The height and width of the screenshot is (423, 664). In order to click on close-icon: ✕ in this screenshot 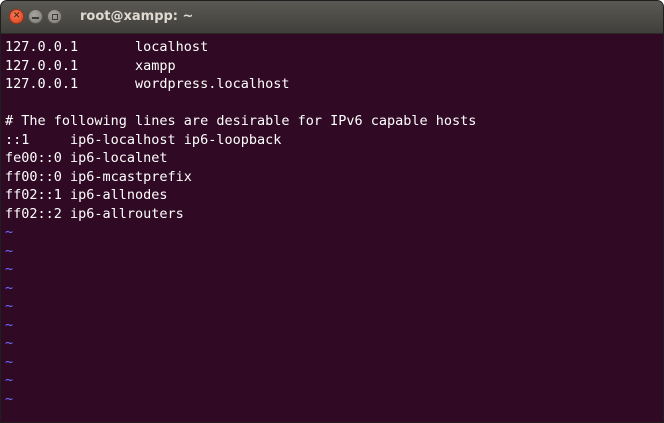, I will do `click(16, 16)`.